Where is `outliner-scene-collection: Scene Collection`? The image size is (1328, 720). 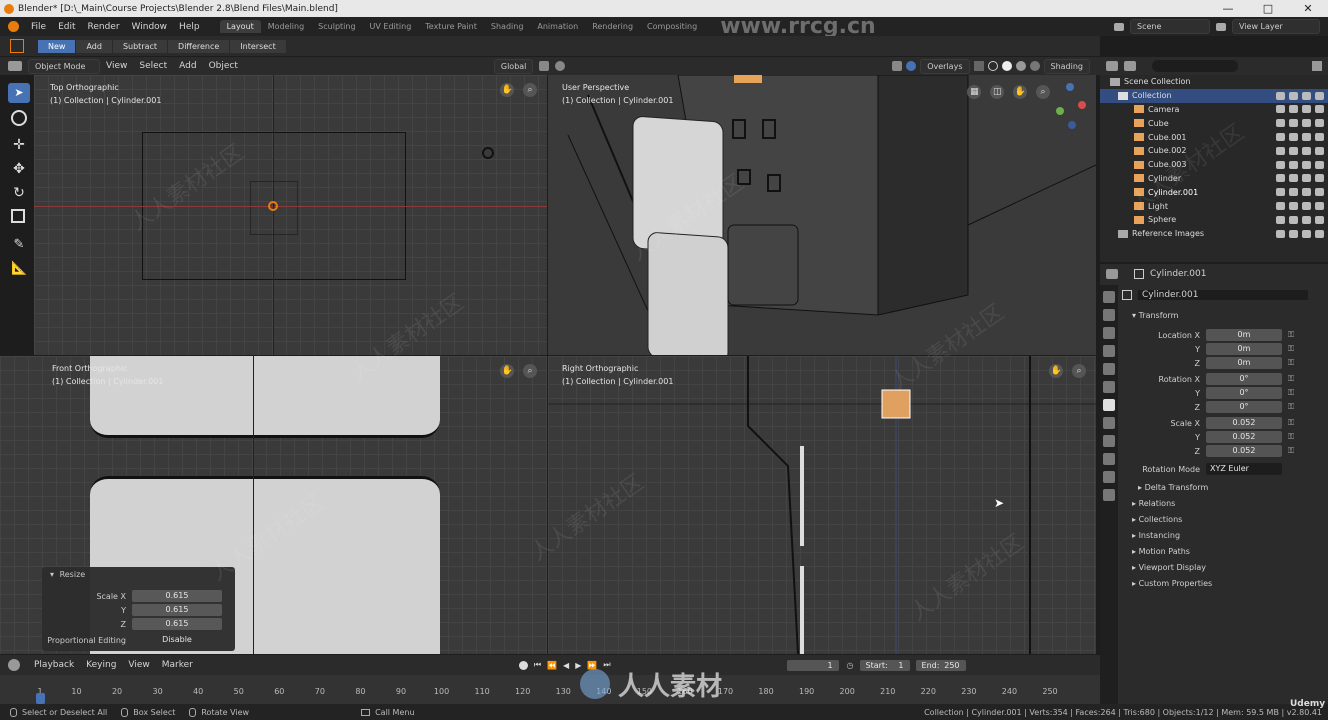
outliner-scene-collection: Scene Collection is located at coordinates (1214, 82).